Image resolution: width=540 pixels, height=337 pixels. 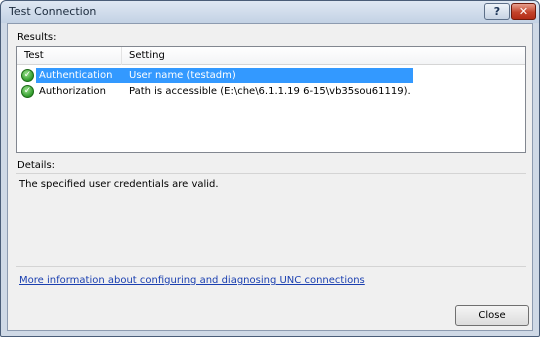 What do you see at coordinates (37, 37) in the screenshot?
I see `results-label: Results:` at bounding box center [37, 37].